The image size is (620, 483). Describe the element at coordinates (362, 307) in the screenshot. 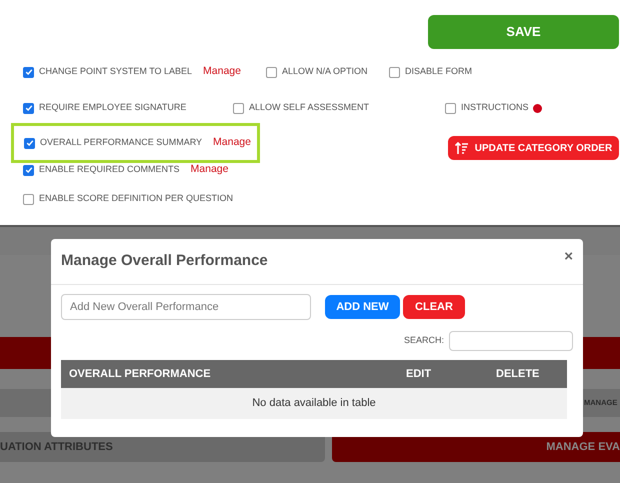

I see `add-new-button: ADD NEW` at that location.